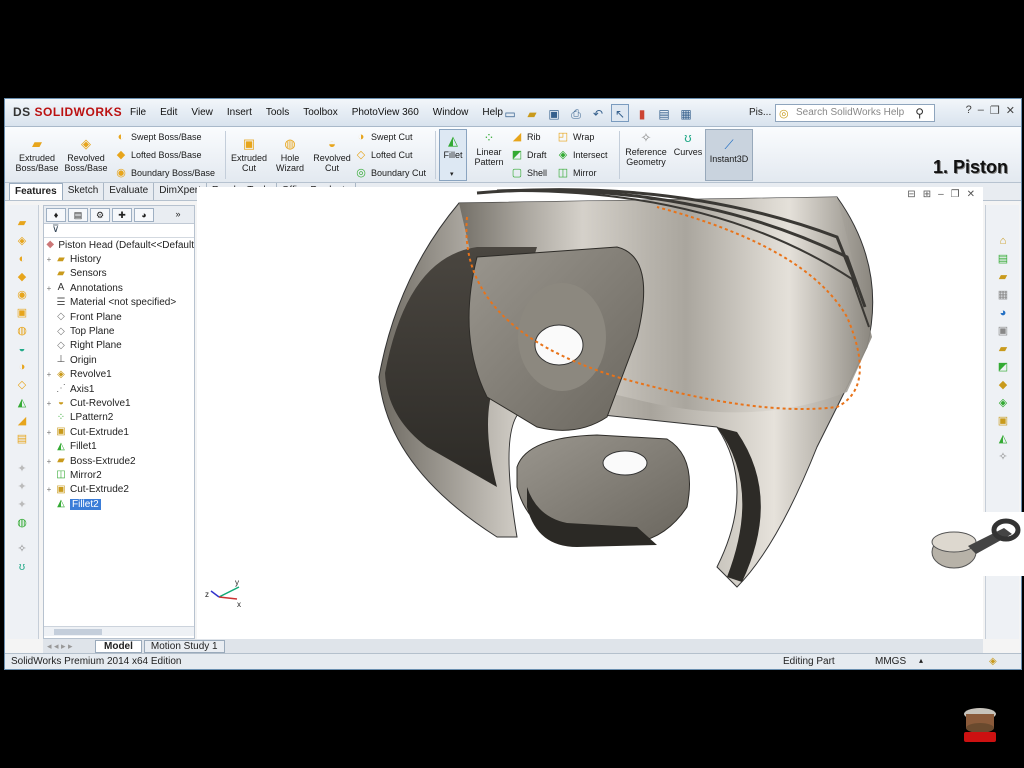  What do you see at coordinates (646, 149) in the screenshot?
I see `reference-geometry-button: ✧ Reference Geometry` at bounding box center [646, 149].